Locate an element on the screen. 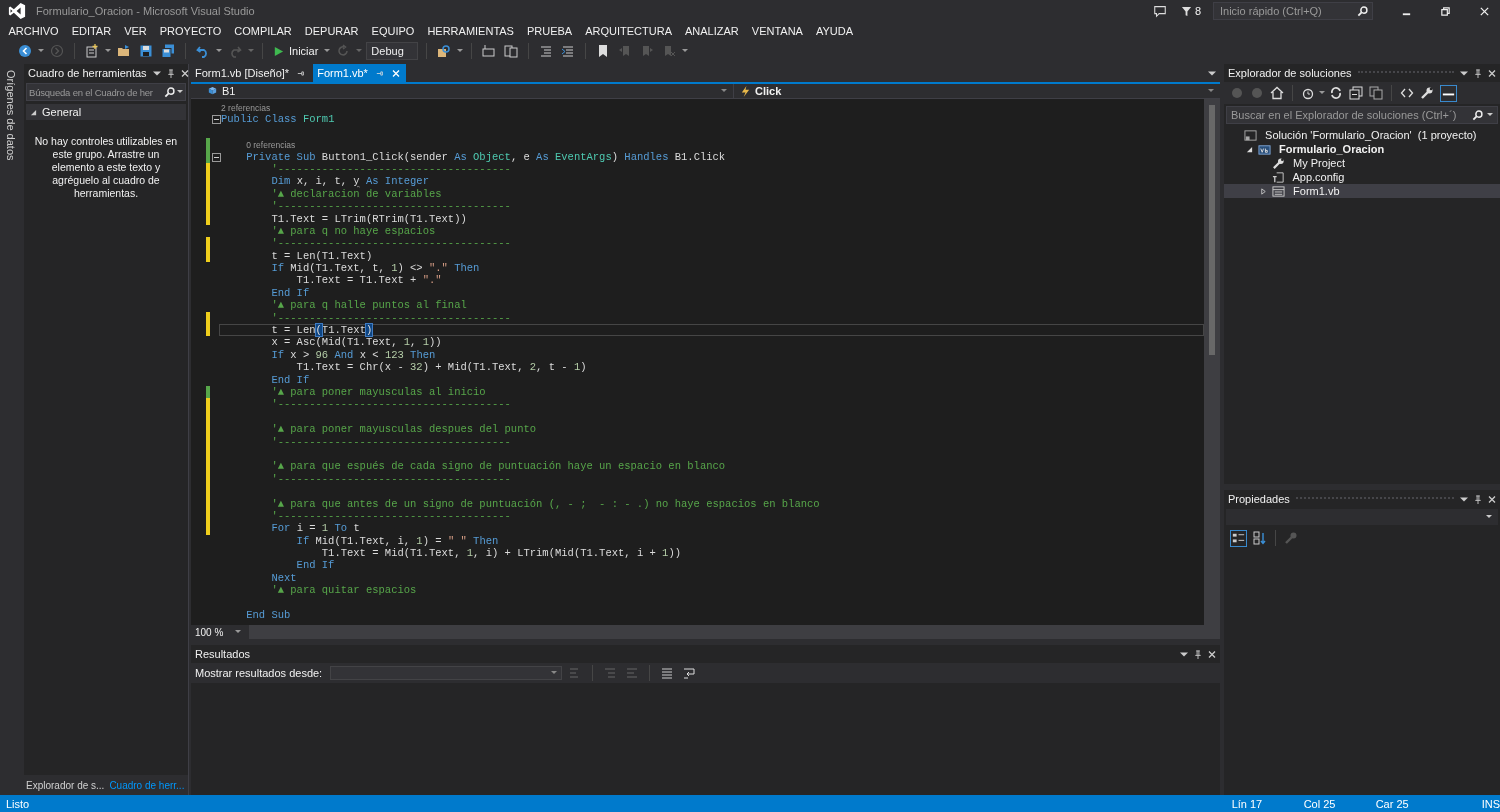 Image resolution: width=1500 pixels, height=812 pixels. menu-item: ANALIZAR is located at coordinates (712, 31).